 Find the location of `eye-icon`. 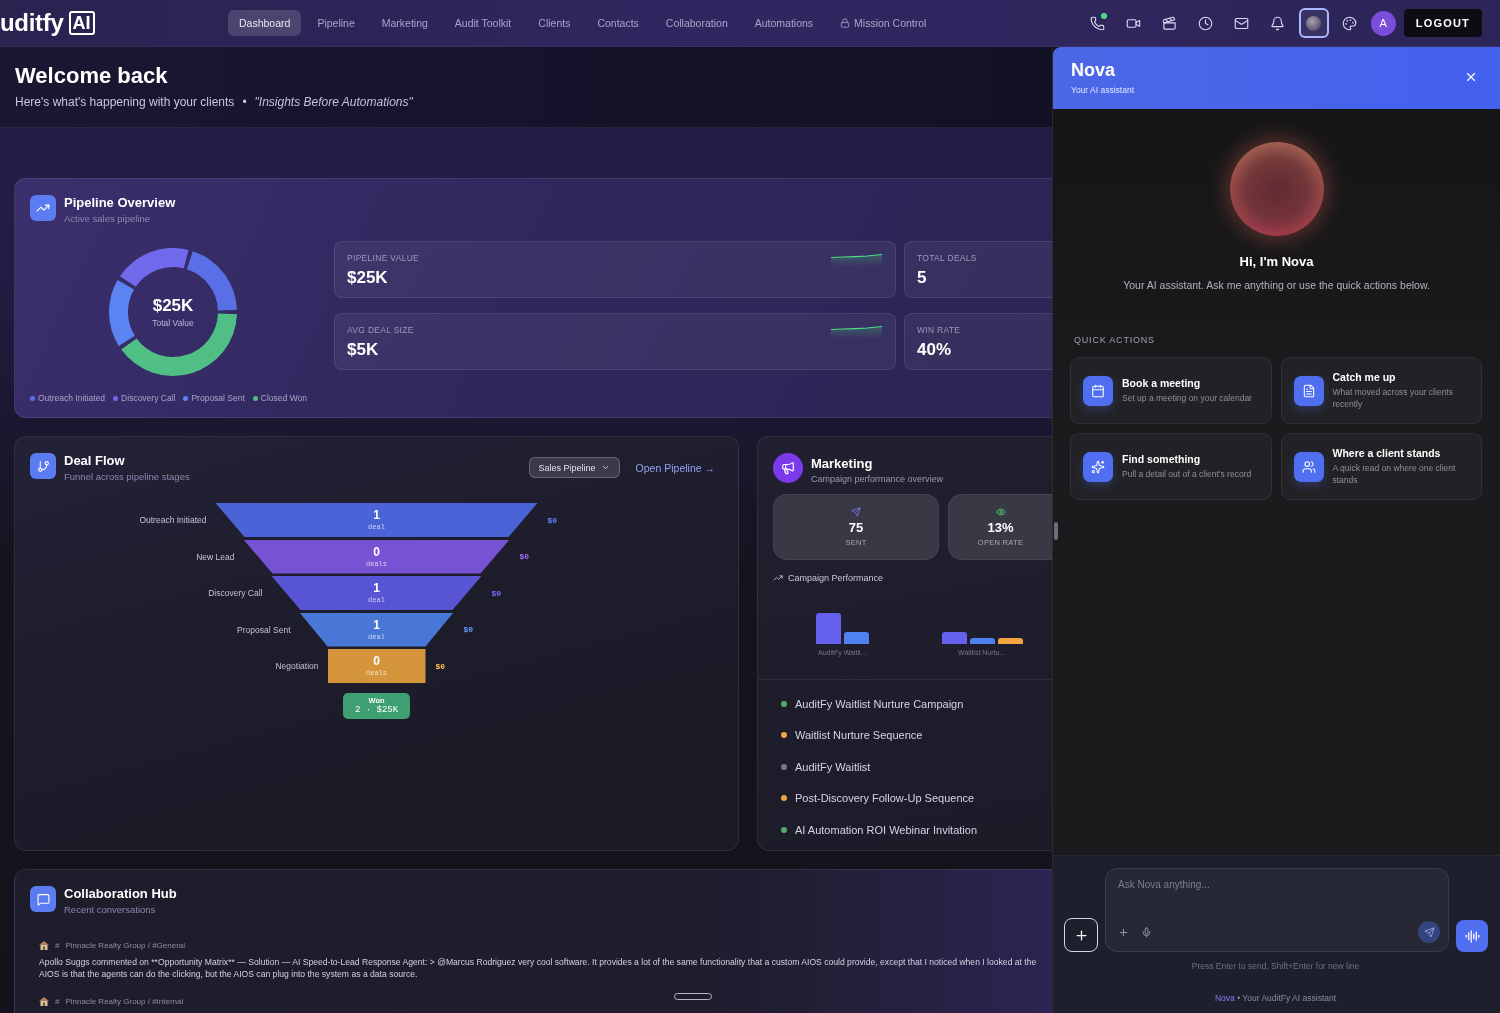

eye-icon is located at coordinates (1000, 512).